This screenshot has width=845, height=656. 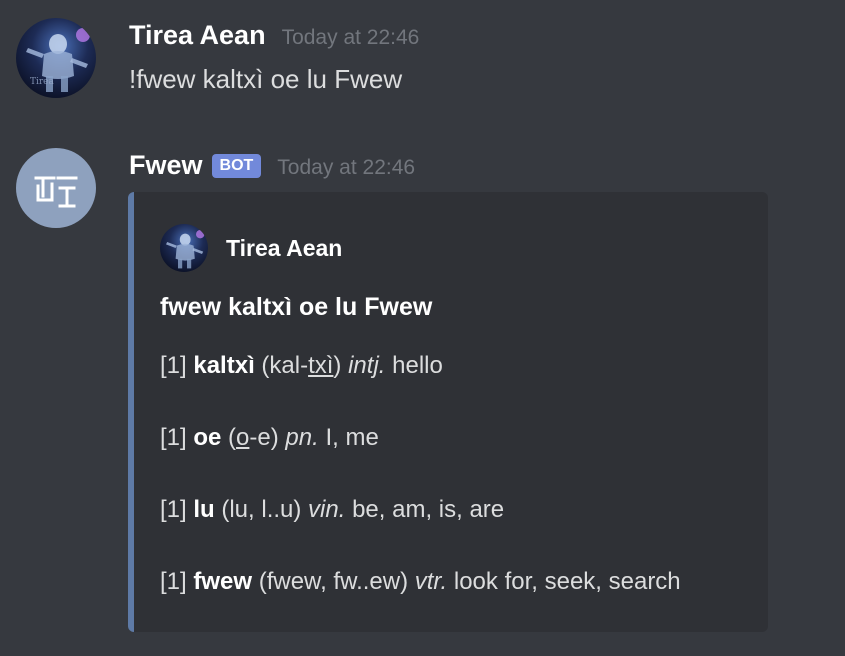 What do you see at coordinates (243, 437) in the screenshot?
I see `entry-pronunciation-stressed: o` at bounding box center [243, 437].